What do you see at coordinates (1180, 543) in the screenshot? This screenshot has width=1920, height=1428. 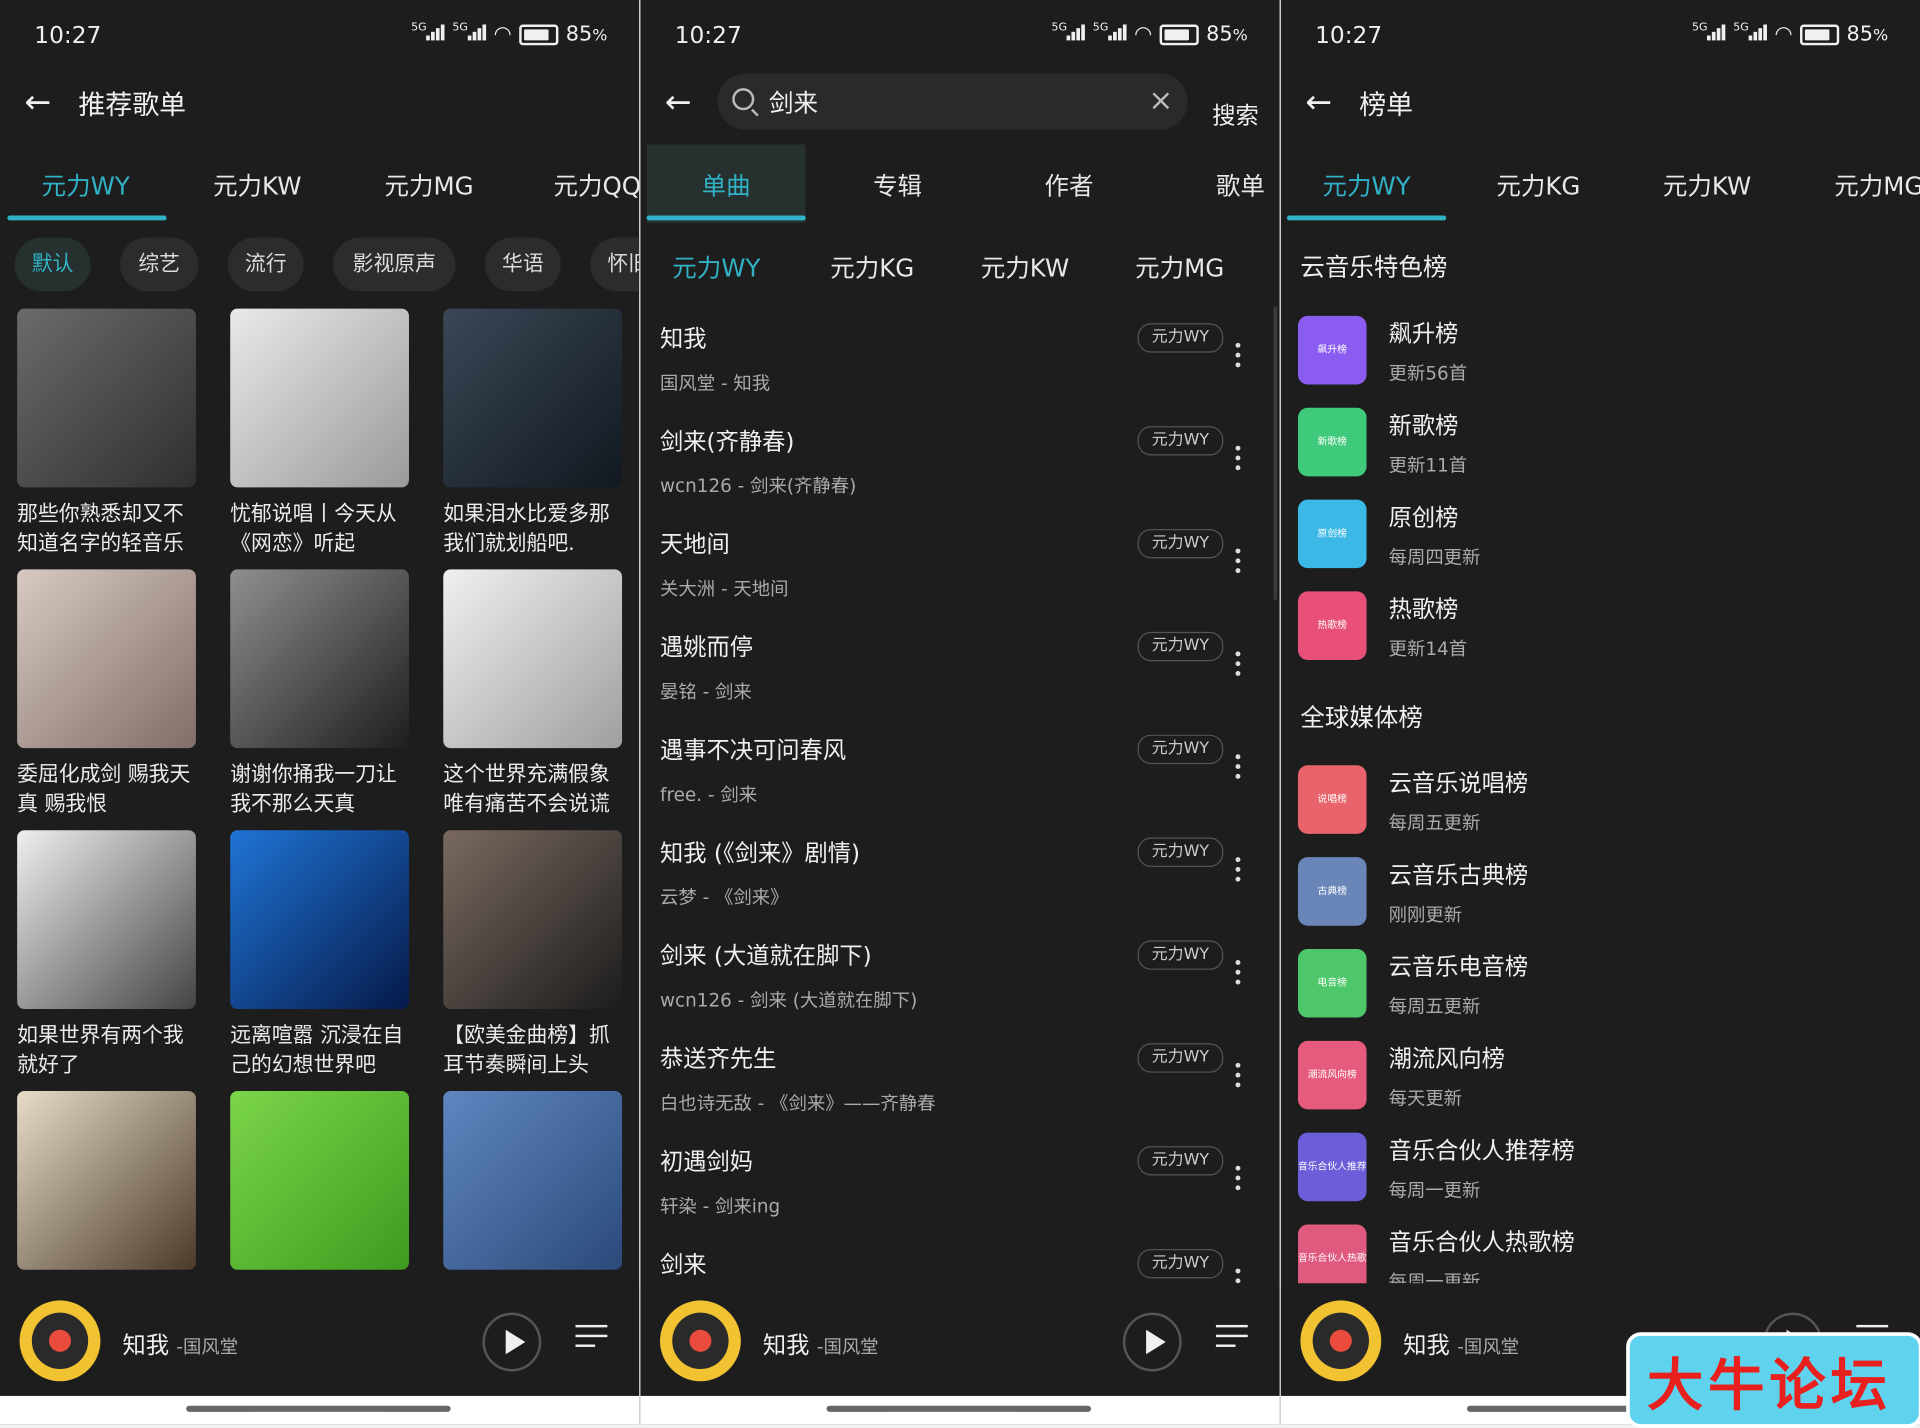 I see `source-badge: 元力WY` at bounding box center [1180, 543].